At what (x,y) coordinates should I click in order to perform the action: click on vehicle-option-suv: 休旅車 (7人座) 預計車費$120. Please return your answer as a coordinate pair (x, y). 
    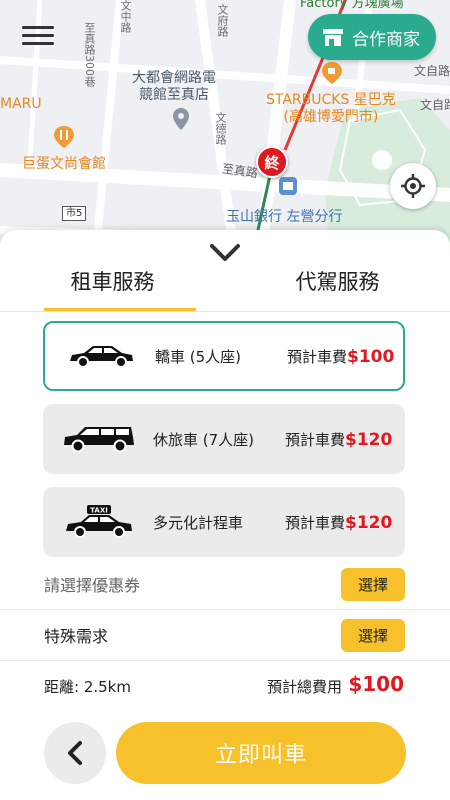
    Looking at the image, I should click on (224, 439).